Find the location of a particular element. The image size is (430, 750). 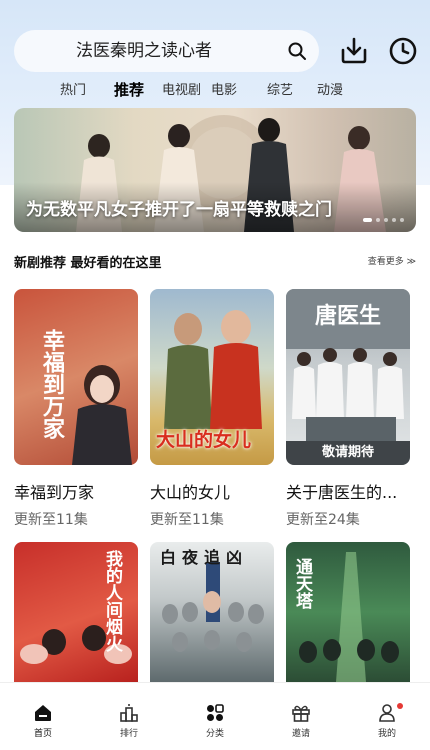

search-query: 法医秦明之读心者 is located at coordinates (144, 51).